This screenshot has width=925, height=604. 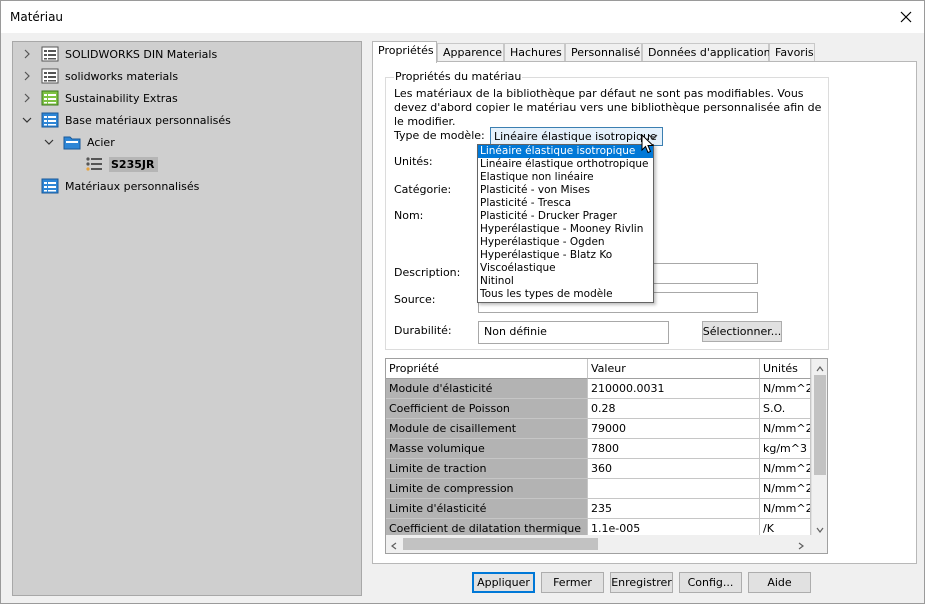 I want to click on library-icon, so click(x=50, y=54).